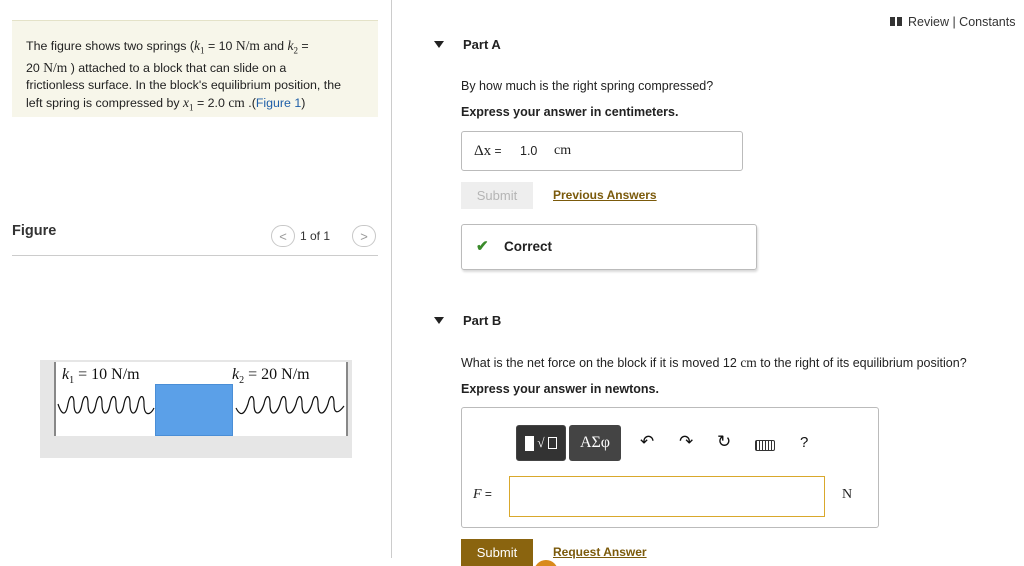 This screenshot has height=566, width=1024. I want to click on problem-text: and, so click(273, 46).